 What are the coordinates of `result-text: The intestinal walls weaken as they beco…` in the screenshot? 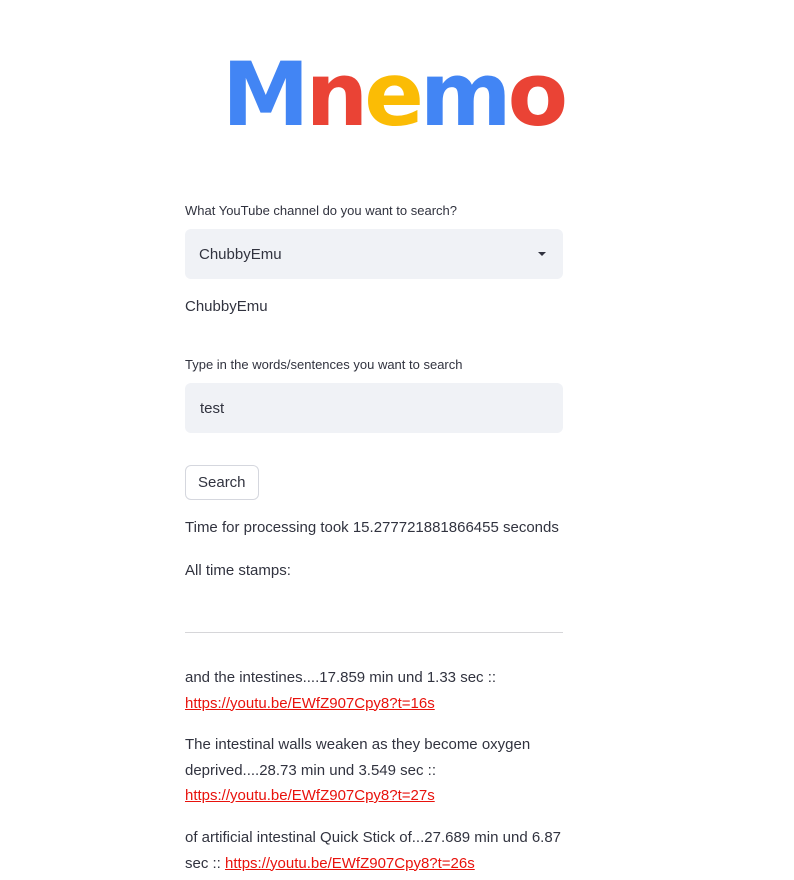 It's located at (358, 757).